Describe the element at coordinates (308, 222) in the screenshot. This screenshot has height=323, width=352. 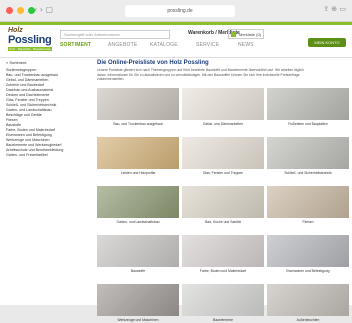
I see `category-tile-label: Fliesen` at that location.